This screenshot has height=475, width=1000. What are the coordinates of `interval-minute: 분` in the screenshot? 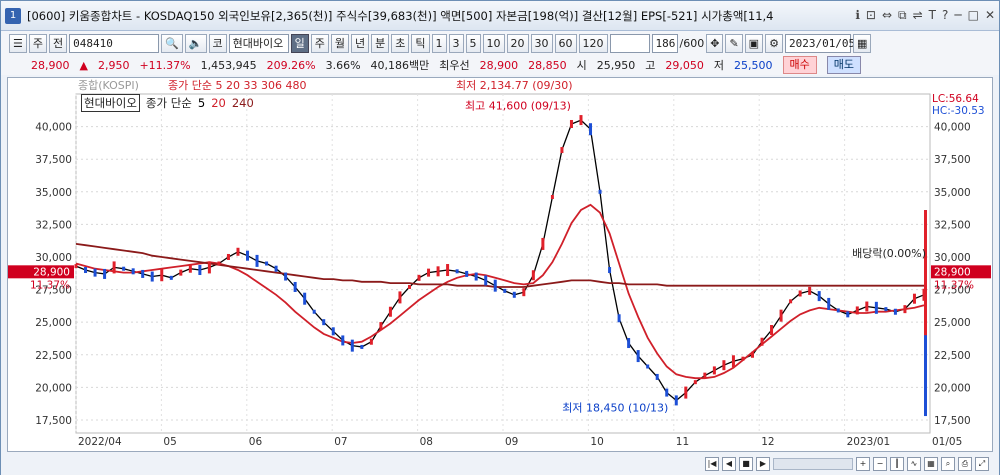 It's located at (380, 43).